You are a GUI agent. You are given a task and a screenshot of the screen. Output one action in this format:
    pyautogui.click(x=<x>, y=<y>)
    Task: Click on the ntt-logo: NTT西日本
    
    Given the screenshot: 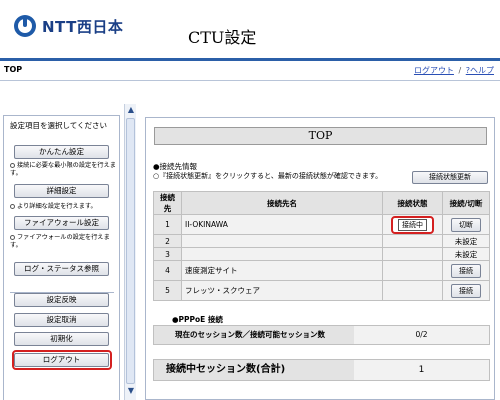 What is the action you would take?
    pyautogui.click(x=68, y=26)
    